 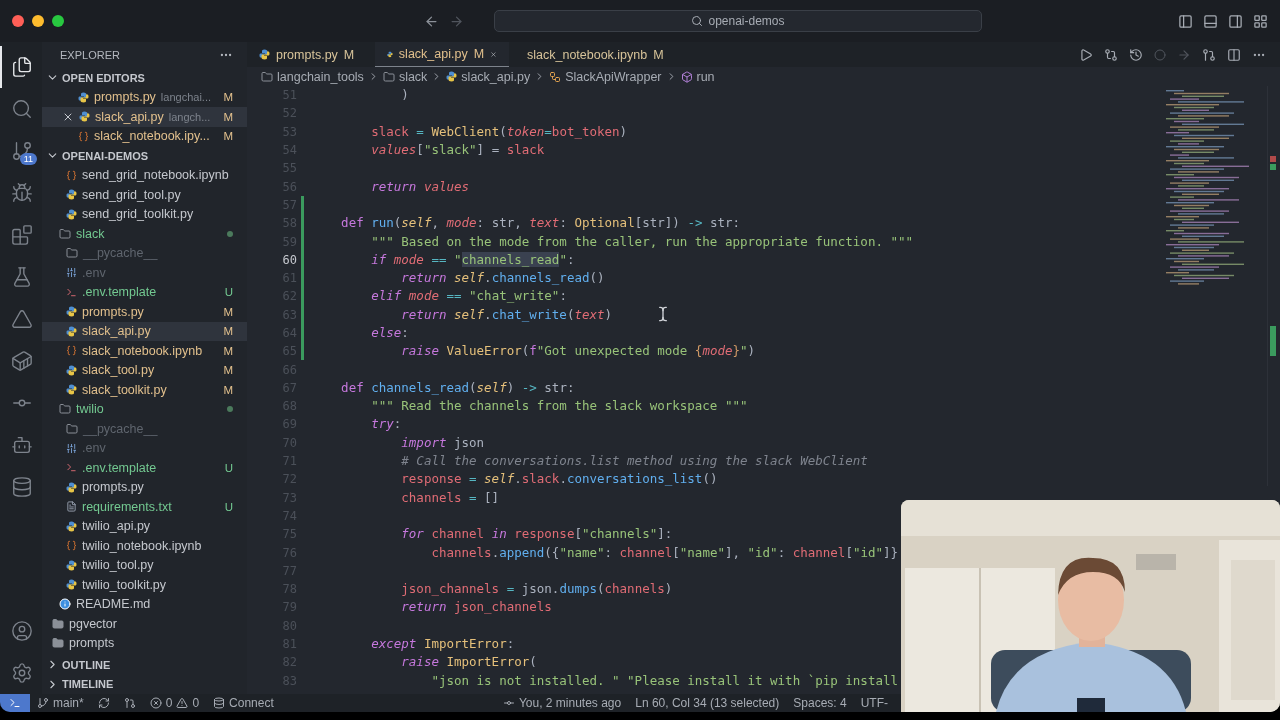 What do you see at coordinates (127, 506) in the screenshot?
I see `file-name: requirements.txt` at bounding box center [127, 506].